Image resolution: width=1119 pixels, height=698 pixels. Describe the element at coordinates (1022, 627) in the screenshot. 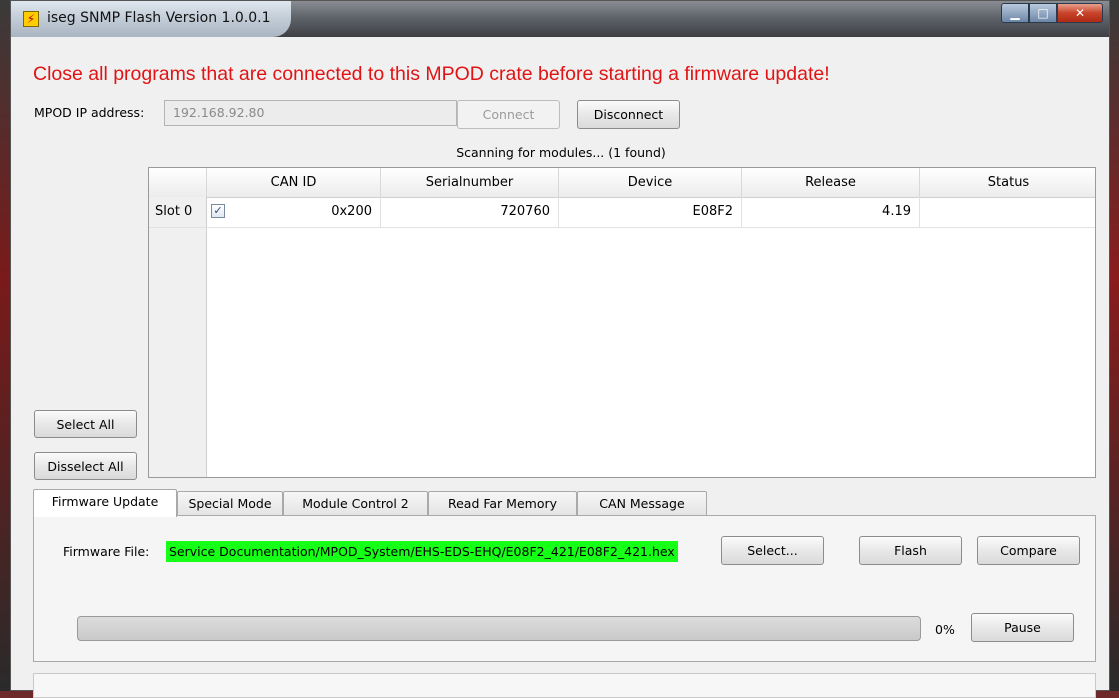

I see `pause-button: Pause` at that location.